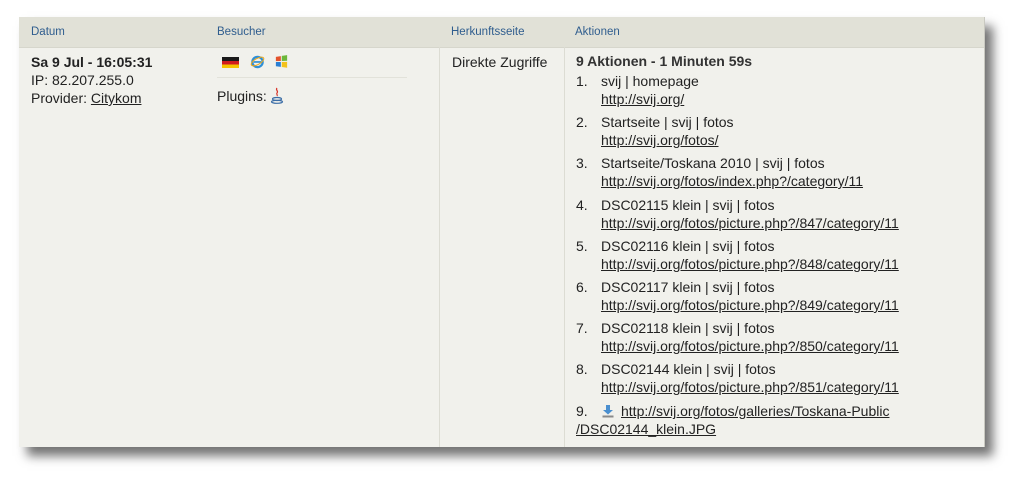  What do you see at coordinates (655, 140) in the screenshot?
I see `action-url-link: http://svij.org/fotos/` at bounding box center [655, 140].